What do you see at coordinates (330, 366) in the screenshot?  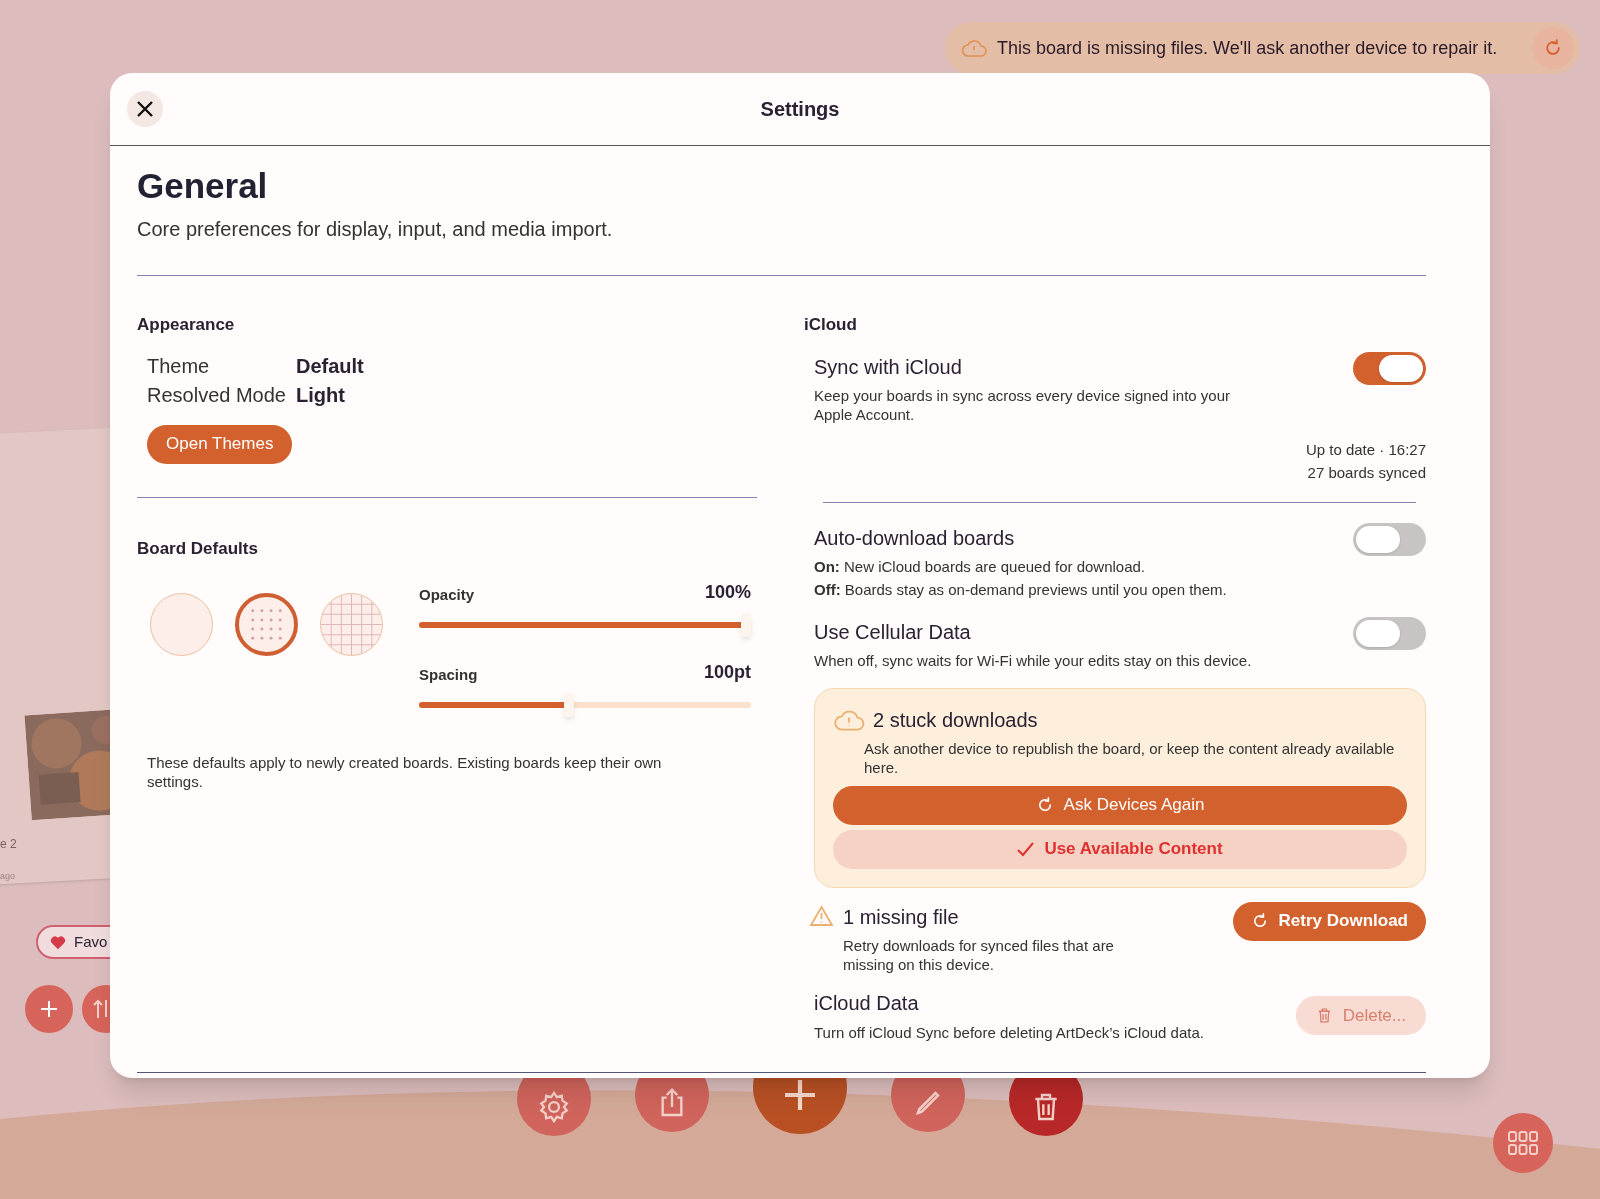 I see `setting-value: Default` at bounding box center [330, 366].